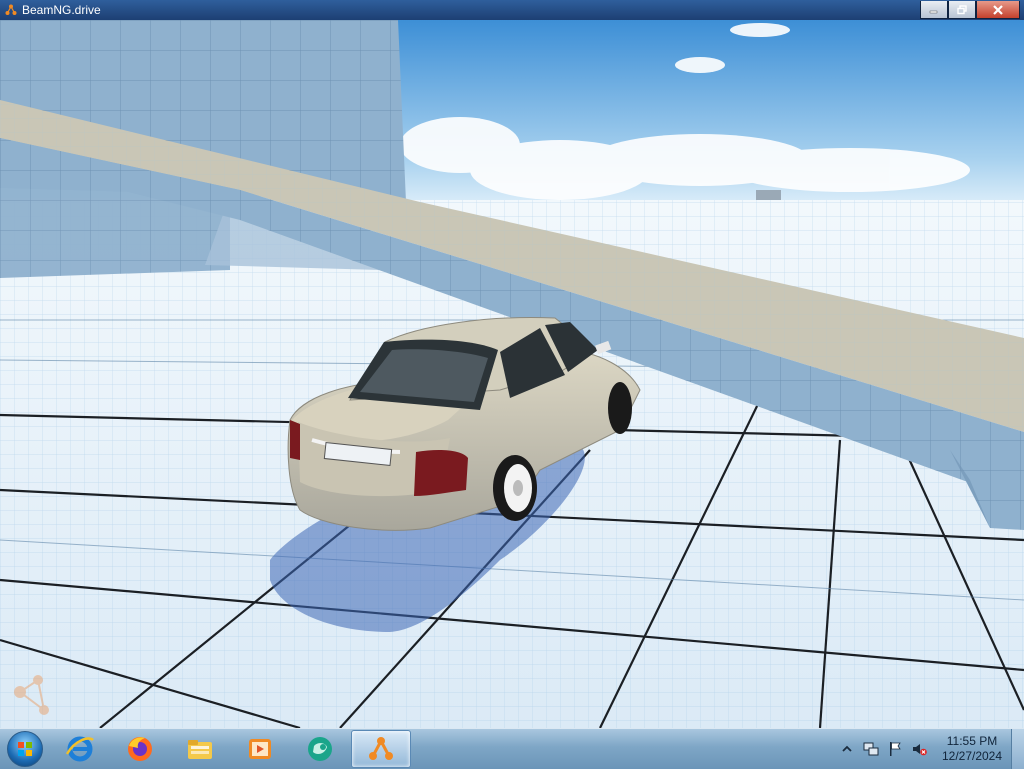 This screenshot has height=769, width=1024. I want to click on window-title: BeamNG.drive, so click(61, 10).